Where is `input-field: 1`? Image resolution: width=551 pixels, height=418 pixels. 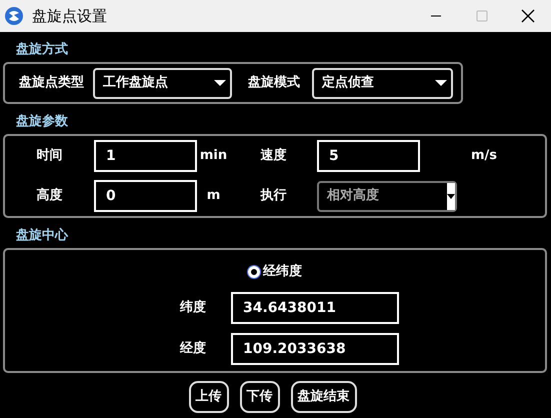 input-field: 1 is located at coordinates (145, 156).